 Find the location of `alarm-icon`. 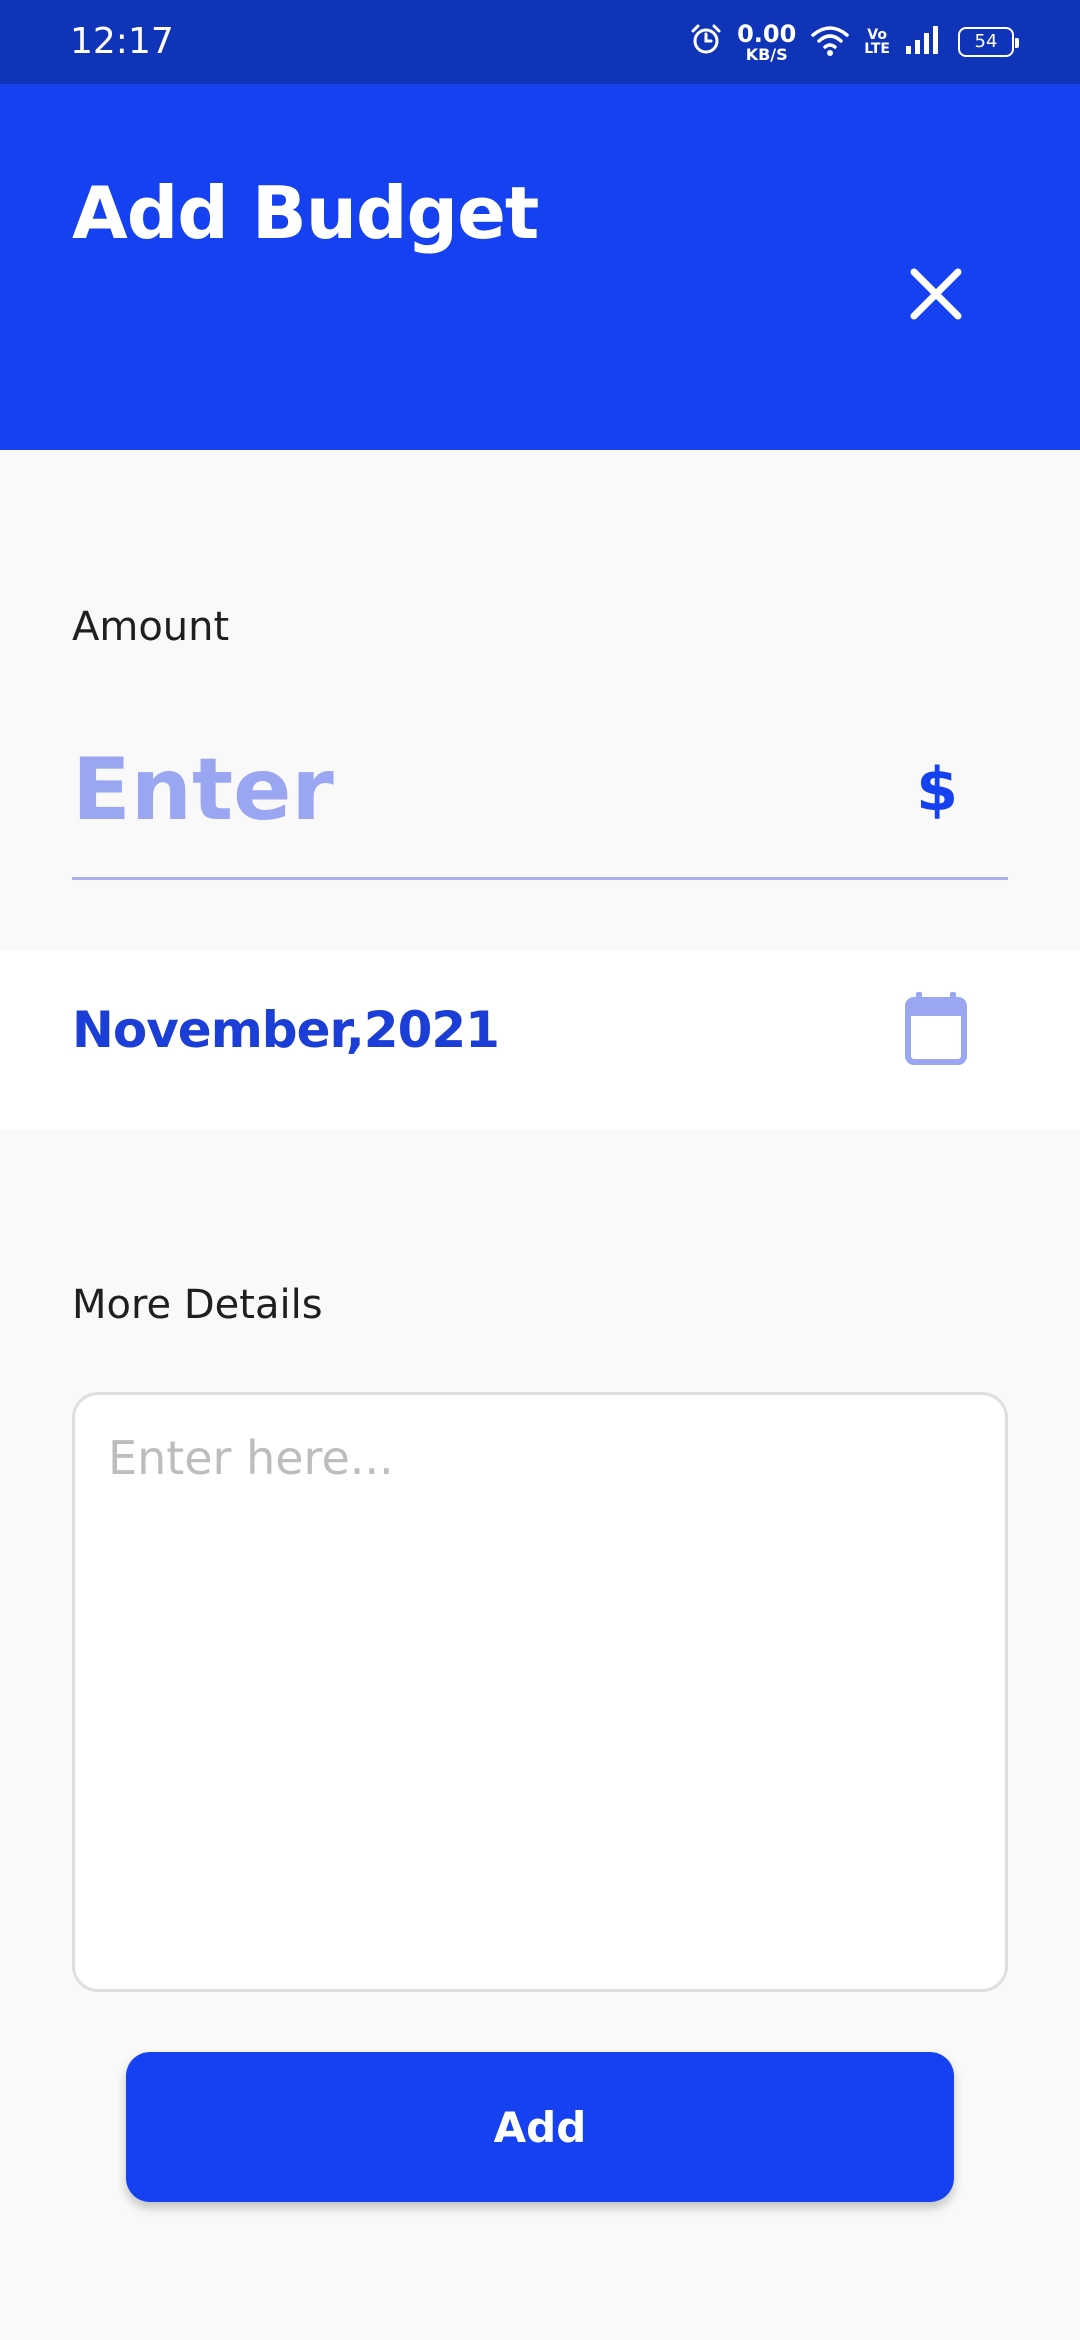

alarm-icon is located at coordinates (706, 42).